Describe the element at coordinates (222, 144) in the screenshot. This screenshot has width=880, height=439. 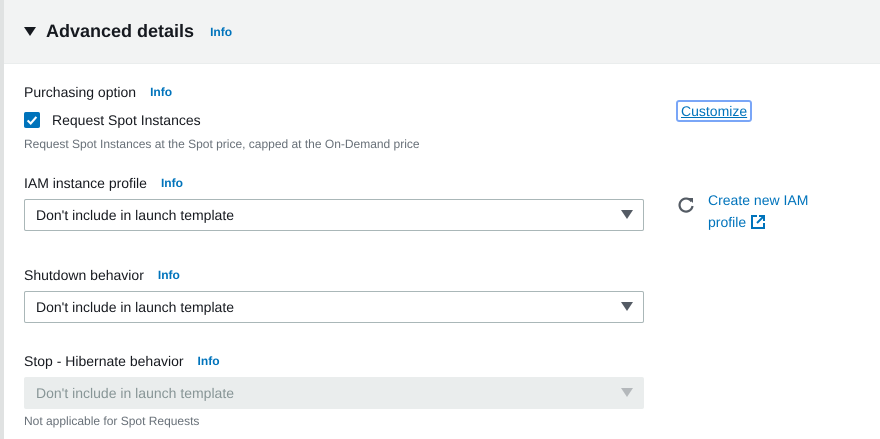
I see `hint-text: Request Spot Instances at the Spot price, capped at the On-Demand price` at that location.